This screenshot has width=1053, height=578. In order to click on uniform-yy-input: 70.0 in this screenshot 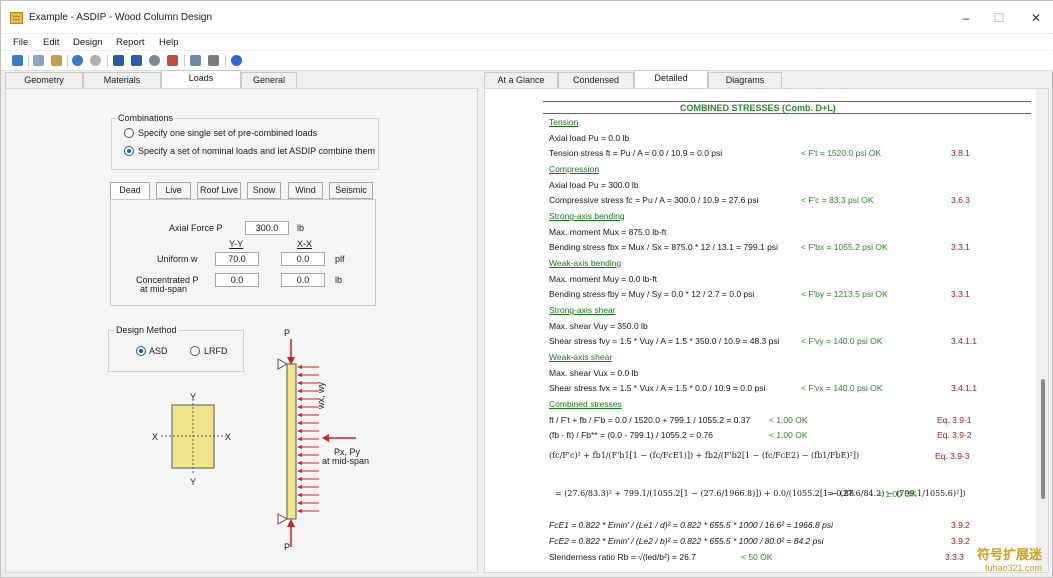, I will do `click(237, 259)`.